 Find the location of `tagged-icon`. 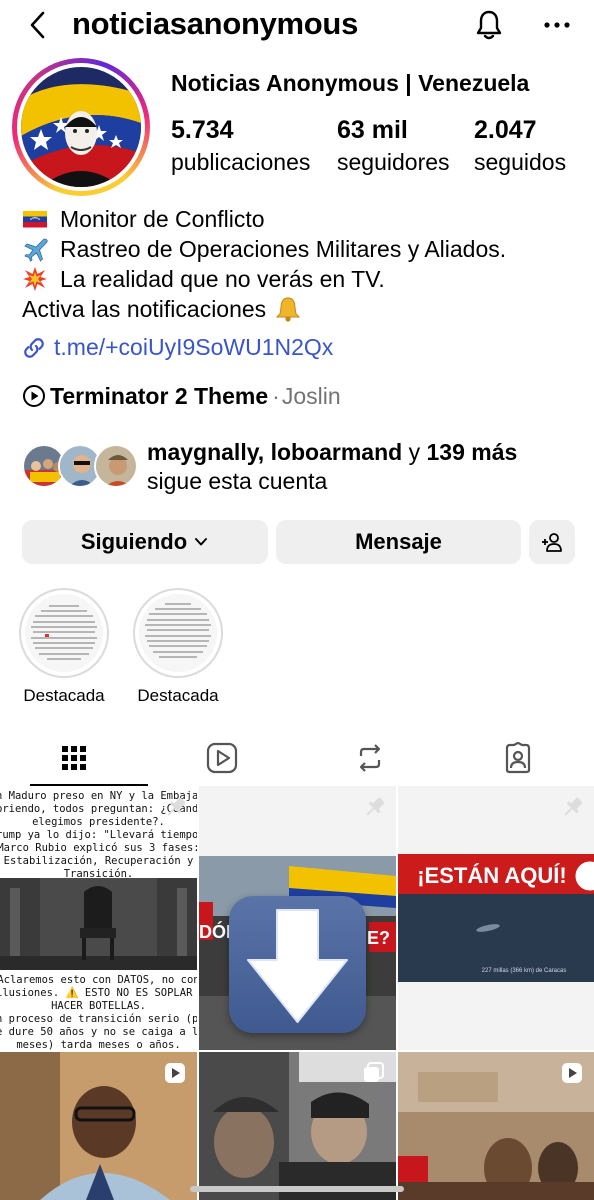

tagged-icon is located at coordinates (518, 758).